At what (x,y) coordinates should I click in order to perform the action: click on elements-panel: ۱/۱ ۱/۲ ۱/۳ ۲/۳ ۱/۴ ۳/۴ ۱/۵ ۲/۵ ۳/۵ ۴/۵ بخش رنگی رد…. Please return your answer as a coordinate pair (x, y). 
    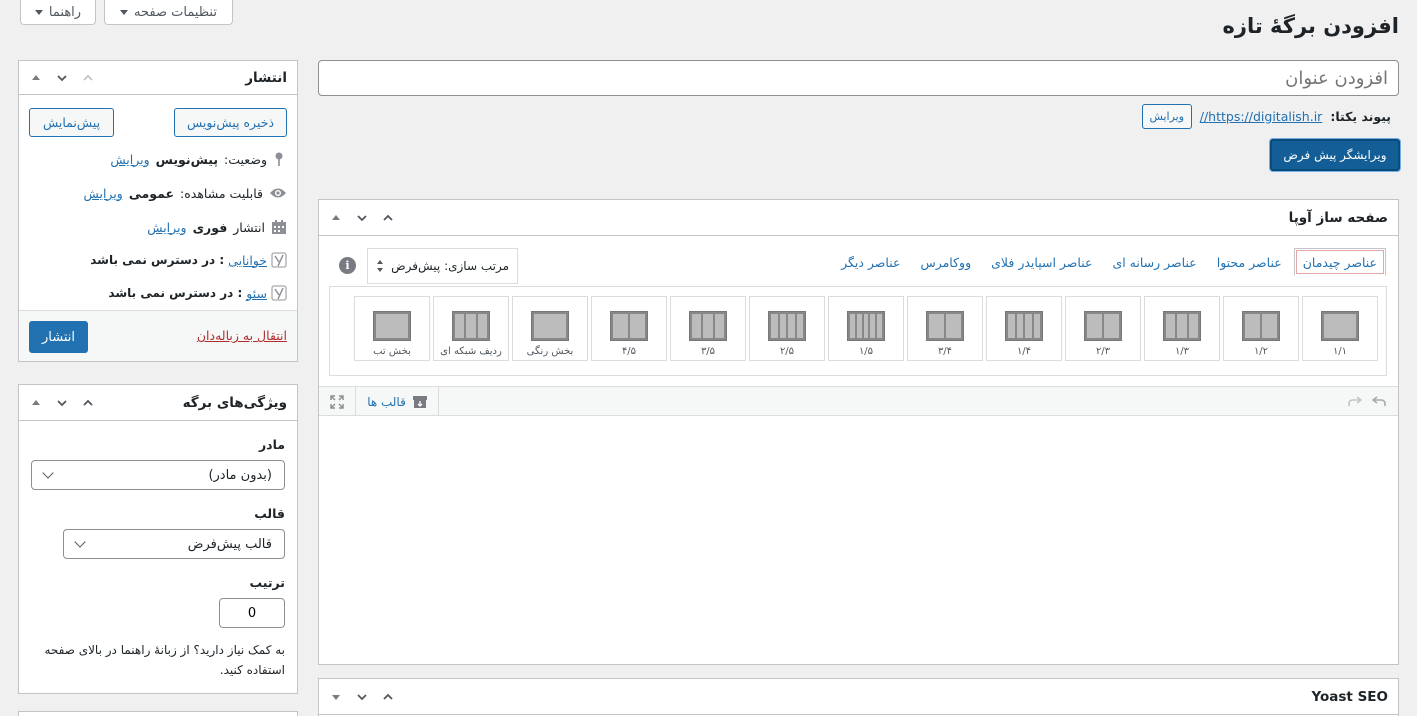
    Looking at the image, I should click on (858, 331).